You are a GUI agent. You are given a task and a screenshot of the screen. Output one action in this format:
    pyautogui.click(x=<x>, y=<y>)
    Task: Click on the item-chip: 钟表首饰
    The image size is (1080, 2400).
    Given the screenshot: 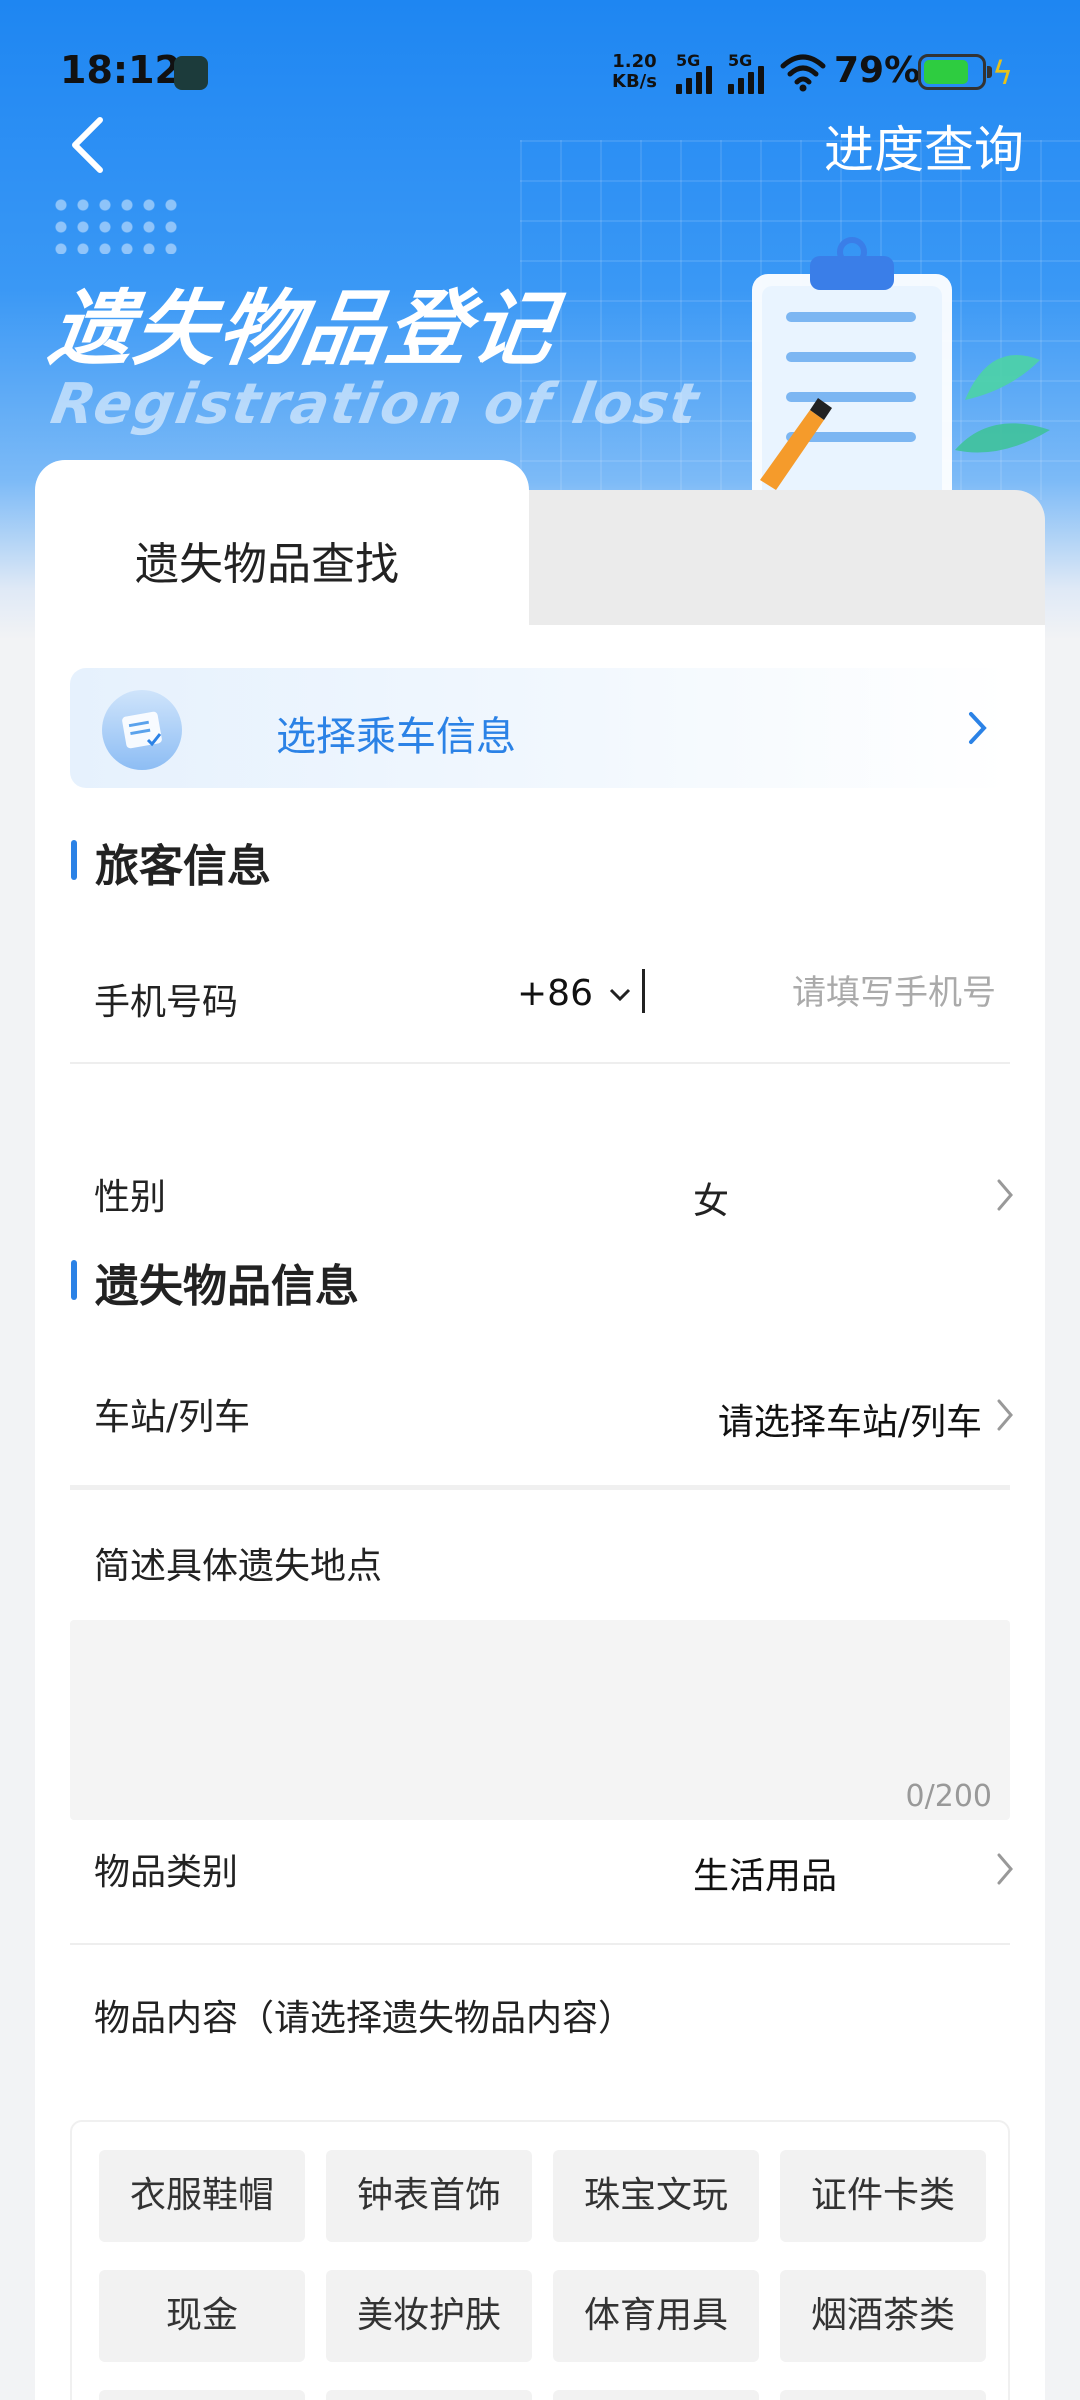 What is the action you would take?
    pyautogui.click(x=429, y=2196)
    